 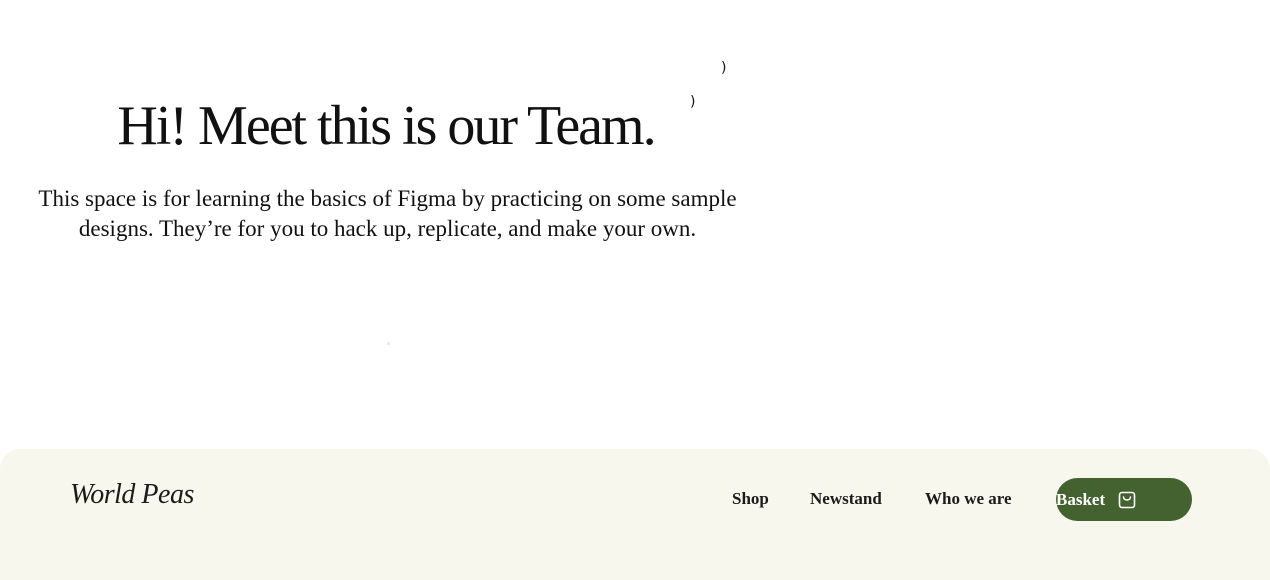 What do you see at coordinates (388, 343) in the screenshot?
I see `decorative-dot` at bounding box center [388, 343].